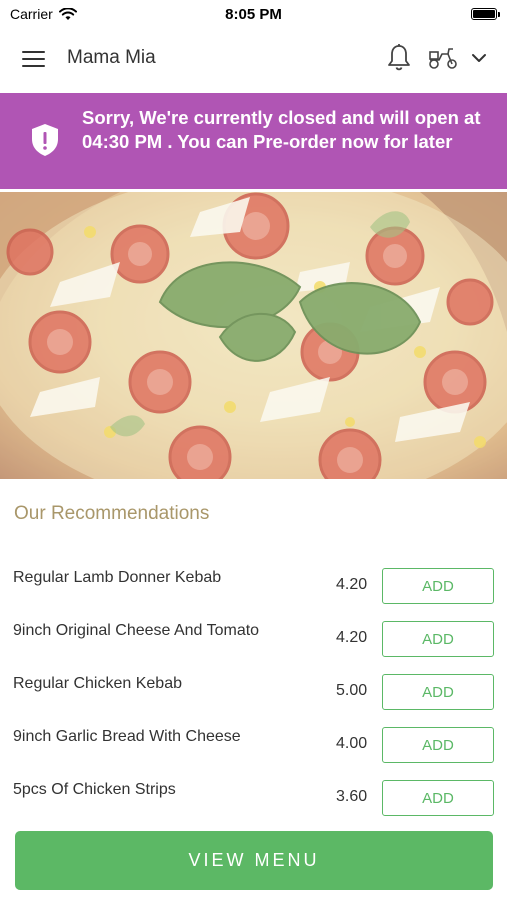  I want to click on app-bar: Mama Mia, so click(253, 59).